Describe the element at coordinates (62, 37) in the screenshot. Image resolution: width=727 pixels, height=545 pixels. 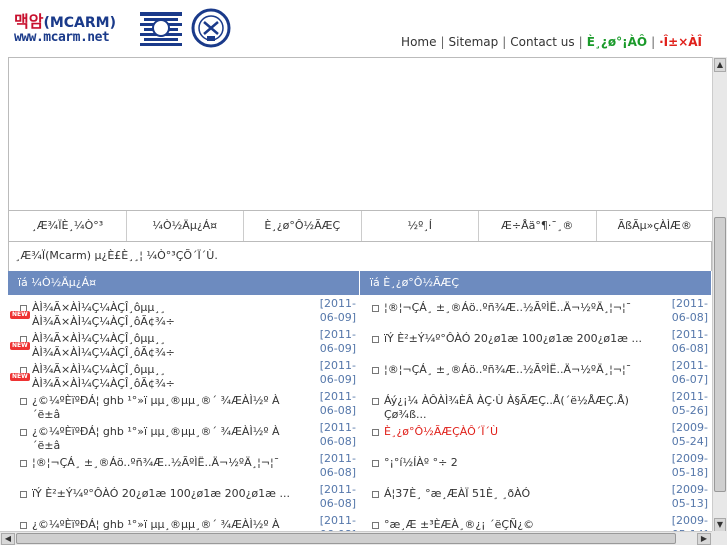
I see `logo-url: www.mcarm.net` at that location.